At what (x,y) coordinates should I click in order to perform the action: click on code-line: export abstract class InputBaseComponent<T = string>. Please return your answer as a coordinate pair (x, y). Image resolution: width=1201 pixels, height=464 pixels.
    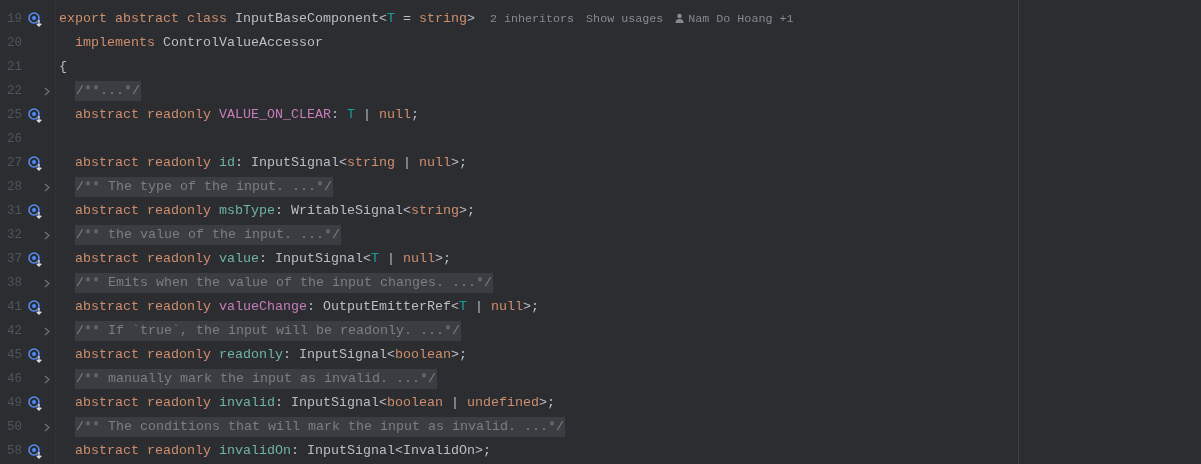
    Looking at the image, I should click on (267, 19).